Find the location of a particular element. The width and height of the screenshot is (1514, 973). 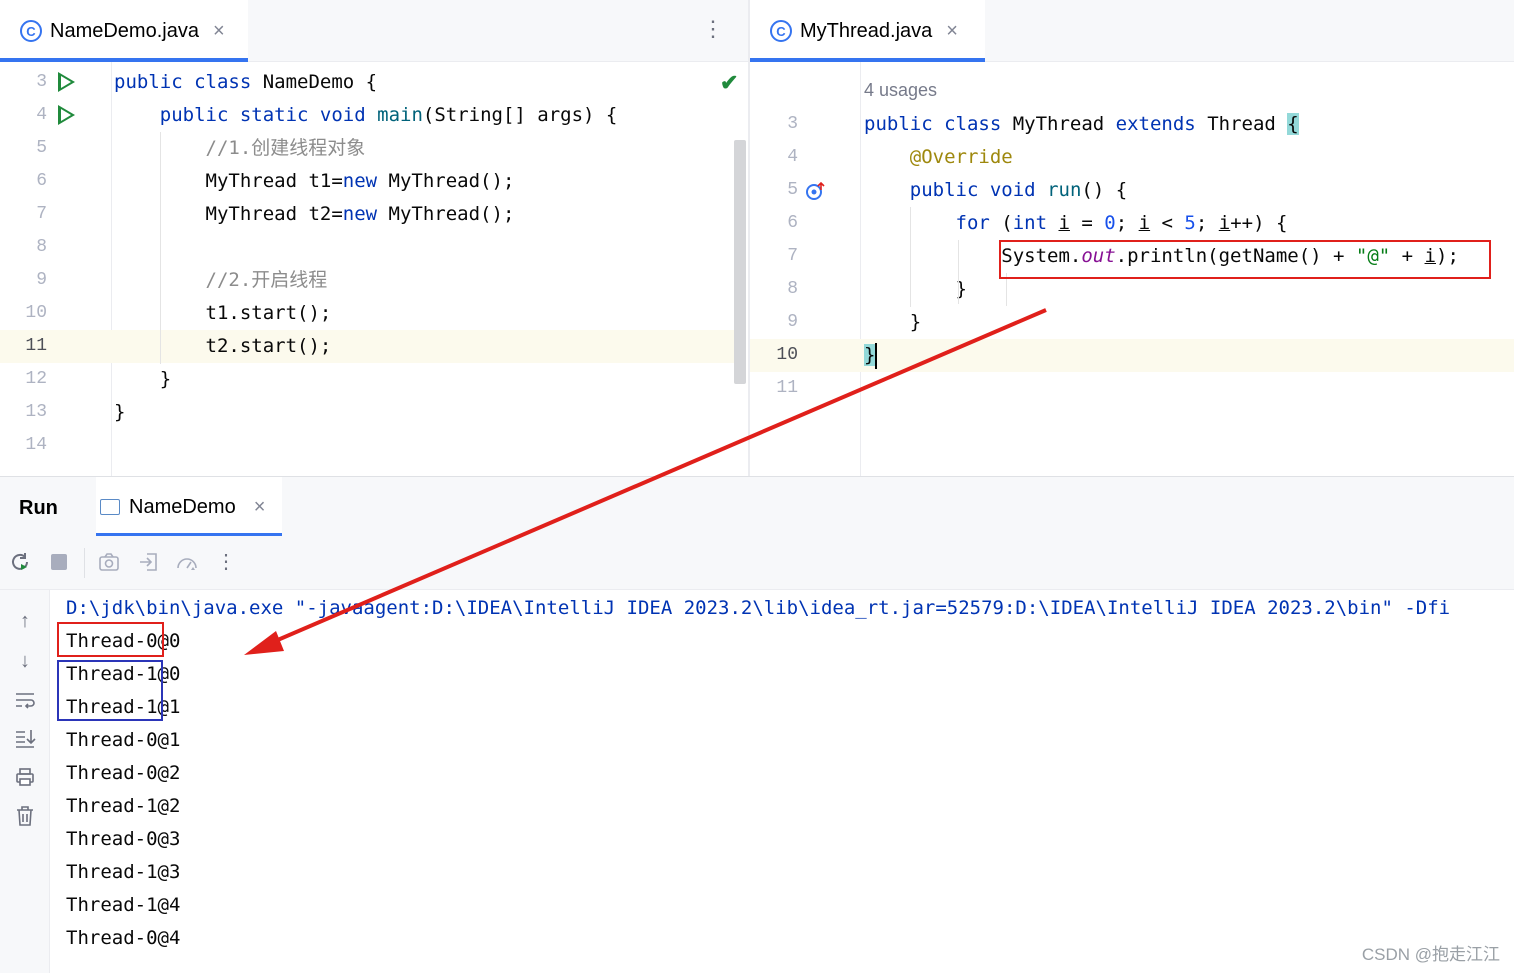

console-output-line: Thread-1@3 is located at coordinates (123, 872).